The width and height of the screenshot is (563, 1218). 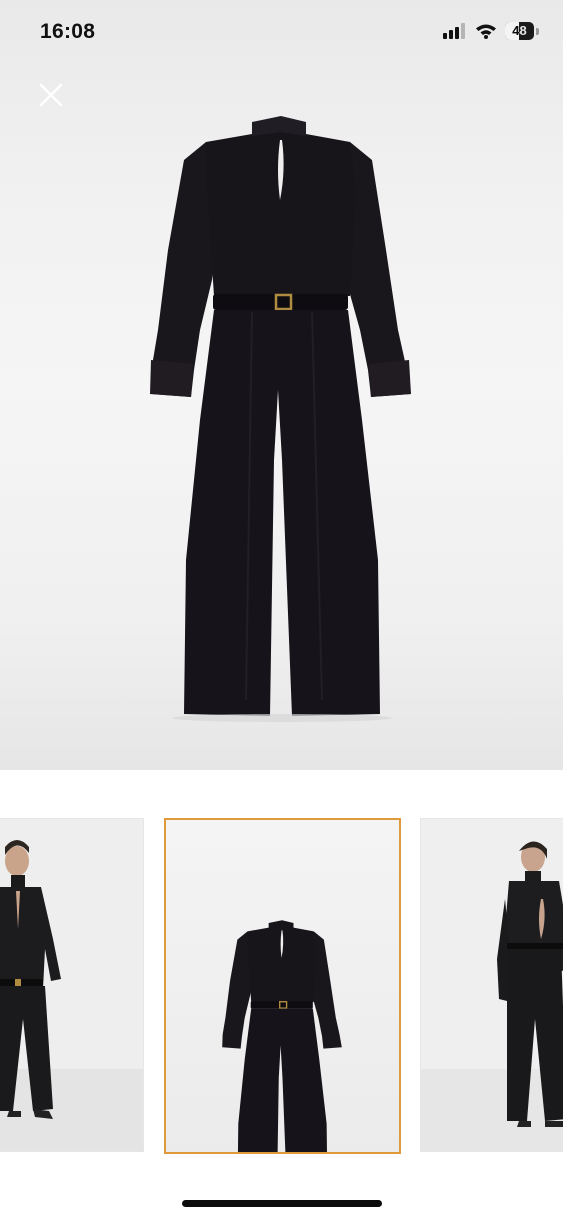 What do you see at coordinates (454, 31) in the screenshot?
I see `cellular-signal-icon` at bounding box center [454, 31].